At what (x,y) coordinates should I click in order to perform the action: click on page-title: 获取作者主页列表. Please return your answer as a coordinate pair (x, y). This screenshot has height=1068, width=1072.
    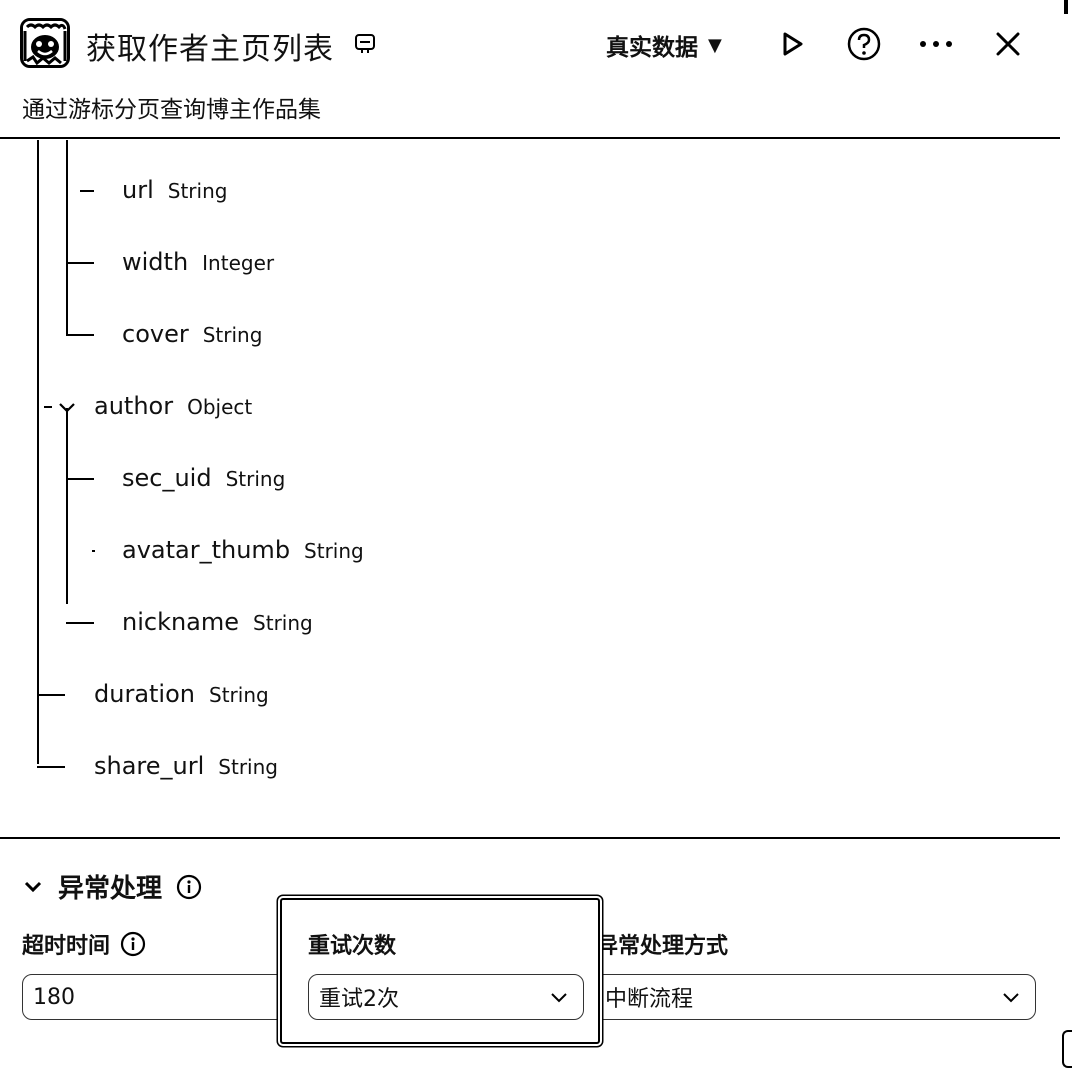
    Looking at the image, I should click on (210, 49).